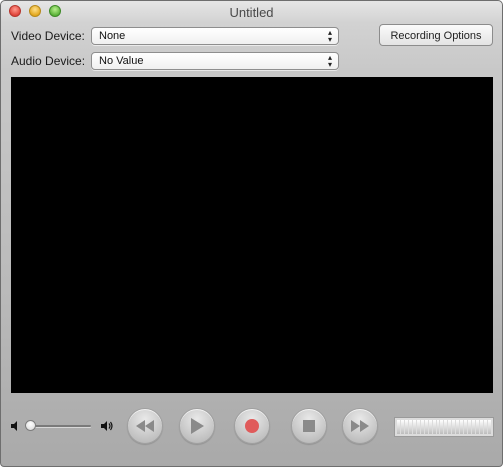 This screenshot has height=467, width=503. I want to click on record-button, so click(252, 426).